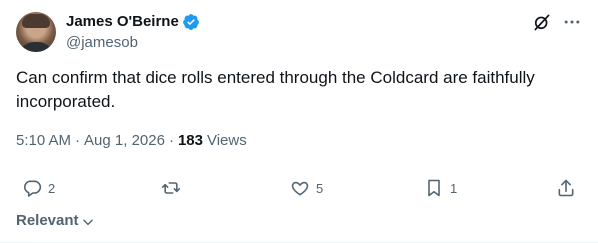 This screenshot has height=243, width=598. Describe the element at coordinates (36, 21) in the screenshot. I see `avatar-hair` at that location.